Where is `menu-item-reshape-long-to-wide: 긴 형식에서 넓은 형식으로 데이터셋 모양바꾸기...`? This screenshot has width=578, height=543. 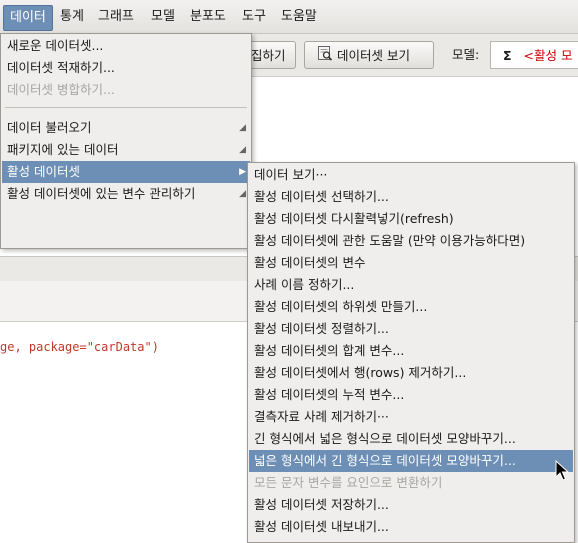
menu-item-reshape-long-to-wide: 긴 형식에서 넓은 형식으로 데이터셋 모양바꾸기... is located at coordinates (411, 439).